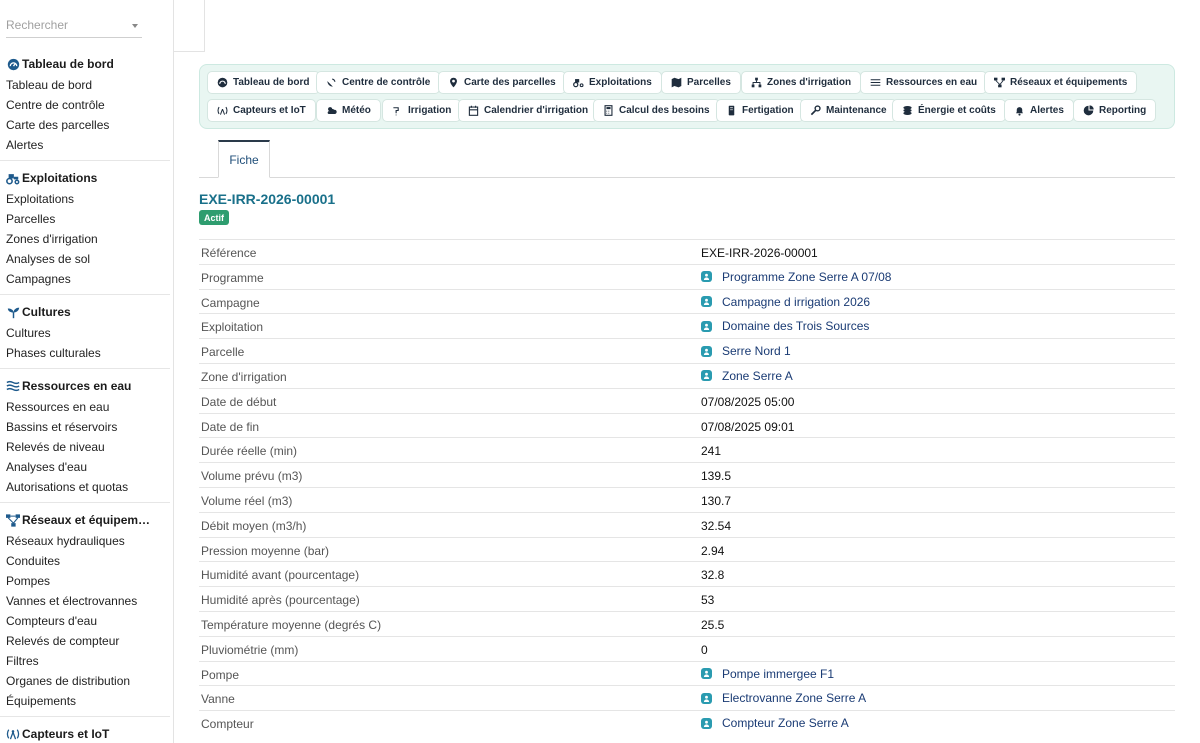  Describe the element at coordinates (86, 621) in the screenshot. I see `sidebar-item-compteurs: Compteurs d'eau` at that location.